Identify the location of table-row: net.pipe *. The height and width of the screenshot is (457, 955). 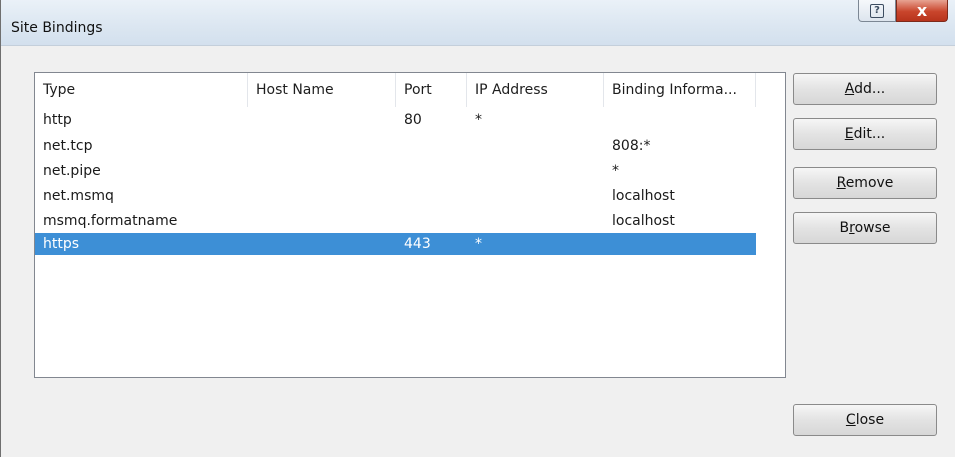
(395, 171).